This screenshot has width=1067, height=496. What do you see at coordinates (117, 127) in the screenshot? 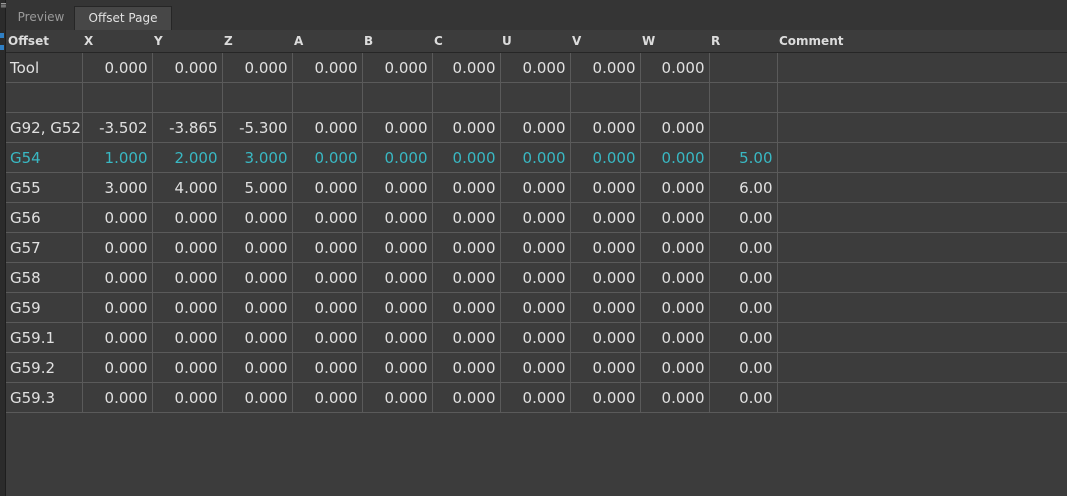
I see `value-cell-x: -3.502` at bounding box center [117, 127].